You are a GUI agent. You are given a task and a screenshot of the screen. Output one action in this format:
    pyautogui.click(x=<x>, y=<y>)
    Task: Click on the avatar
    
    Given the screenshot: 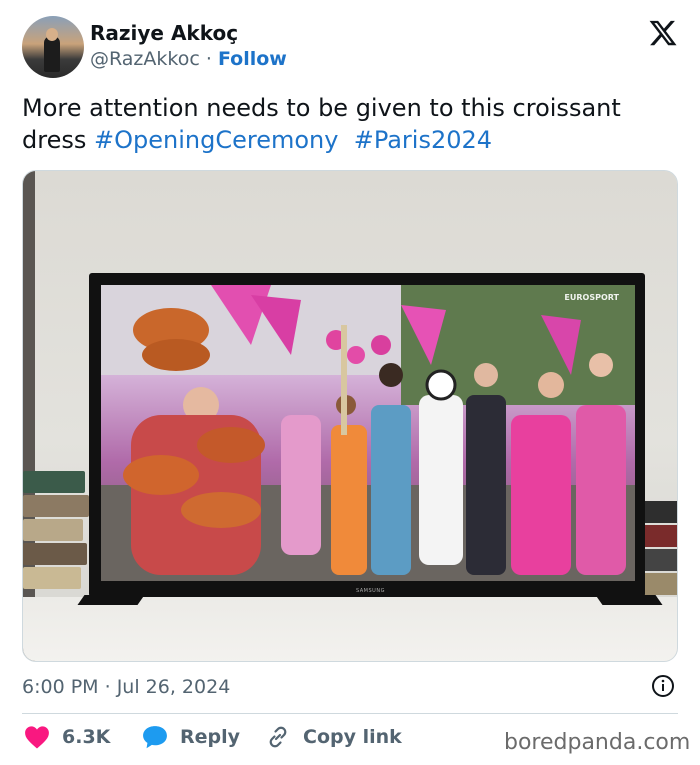 What is the action you would take?
    pyautogui.click(x=53, y=47)
    